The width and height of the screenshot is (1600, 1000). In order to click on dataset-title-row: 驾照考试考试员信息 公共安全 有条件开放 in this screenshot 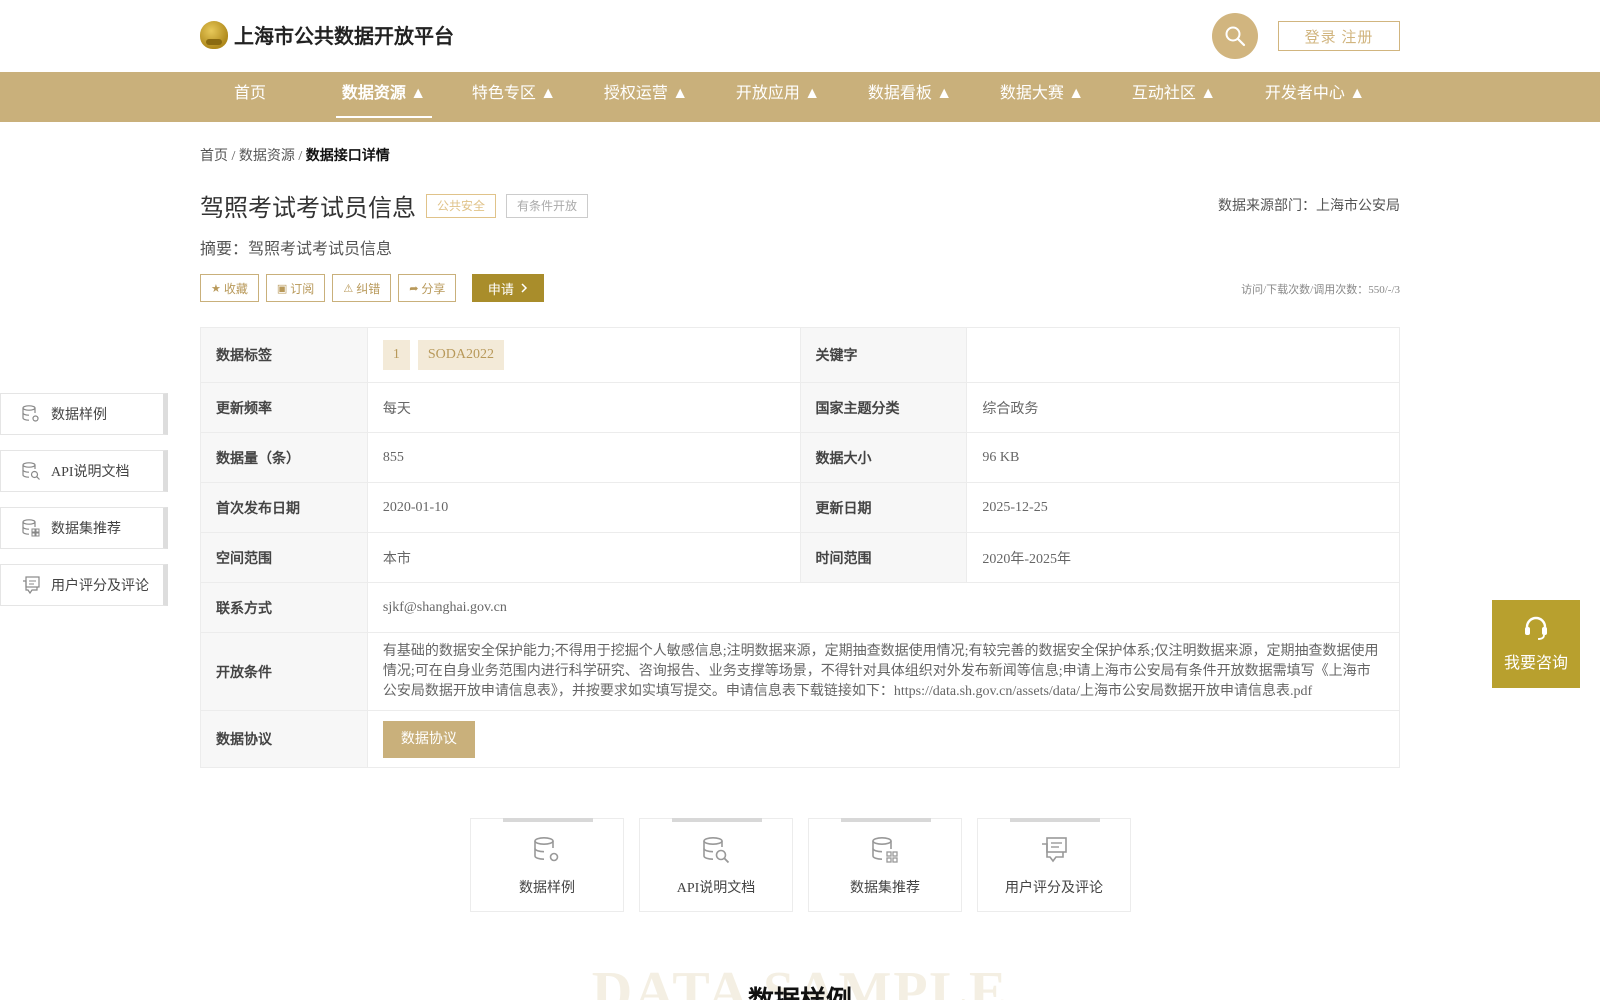, I will do `click(394, 205)`.